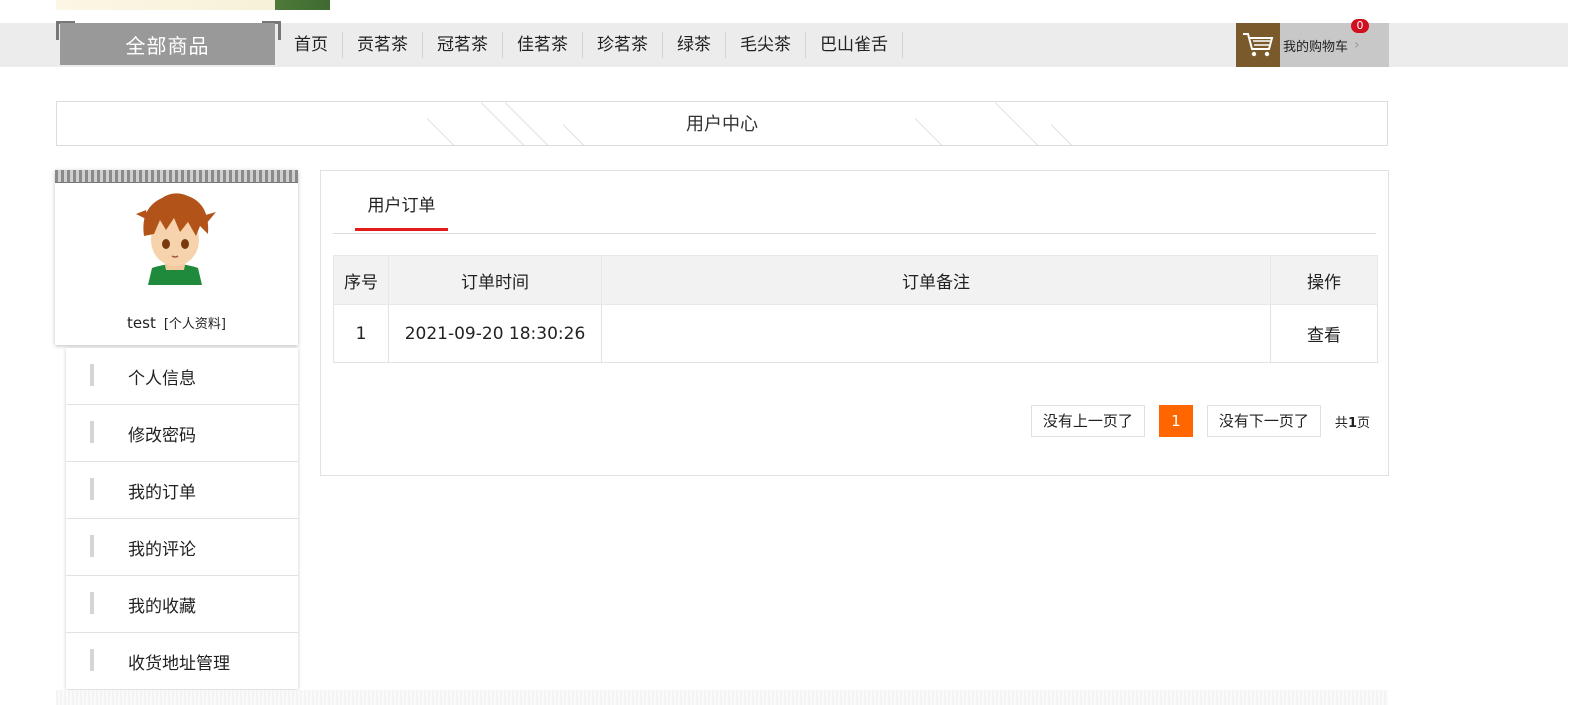 This screenshot has height=705, width=1587. Describe the element at coordinates (162, 606) in the screenshot. I see `menu-label: 我的收藏` at that location.